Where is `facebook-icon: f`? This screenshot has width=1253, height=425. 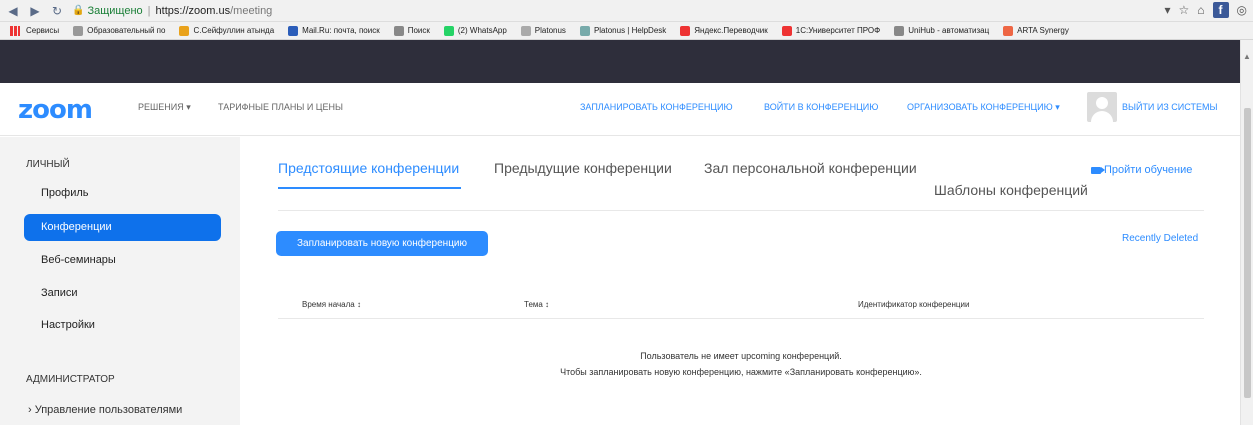
facebook-icon: f is located at coordinates (1220, 10).